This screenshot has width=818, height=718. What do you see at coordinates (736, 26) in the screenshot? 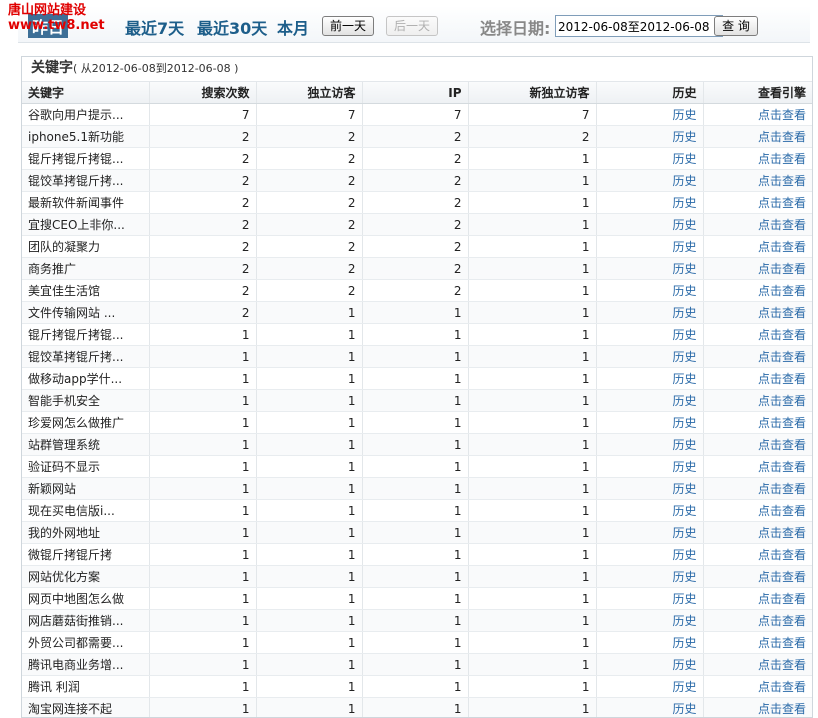
I see `query-button: 查 询` at bounding box center [736, 26].